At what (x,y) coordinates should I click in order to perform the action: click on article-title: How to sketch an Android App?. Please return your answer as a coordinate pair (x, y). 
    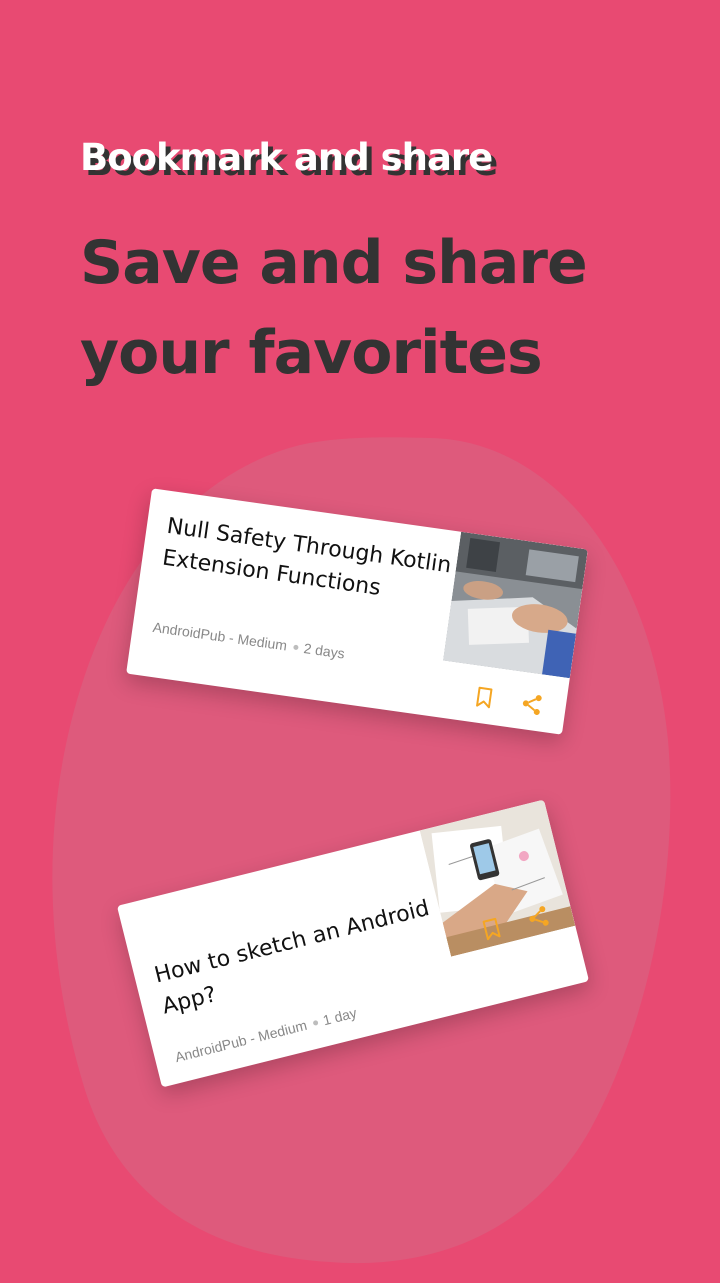
    Looking at the image, I should click on (299, 957).